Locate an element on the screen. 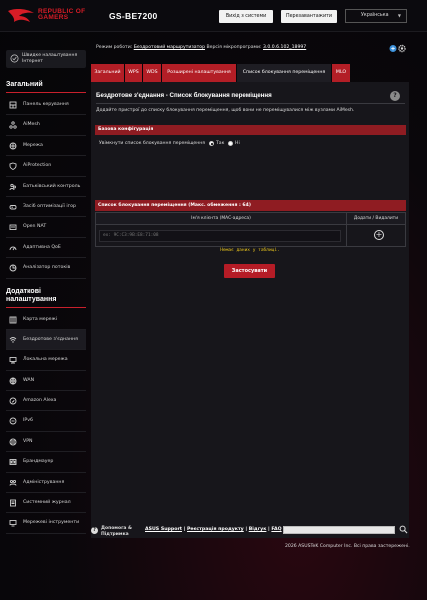 Image resolution: width=427 pixels, height=600 pixels. language-value: Українська is located at coordinates (375, 15).